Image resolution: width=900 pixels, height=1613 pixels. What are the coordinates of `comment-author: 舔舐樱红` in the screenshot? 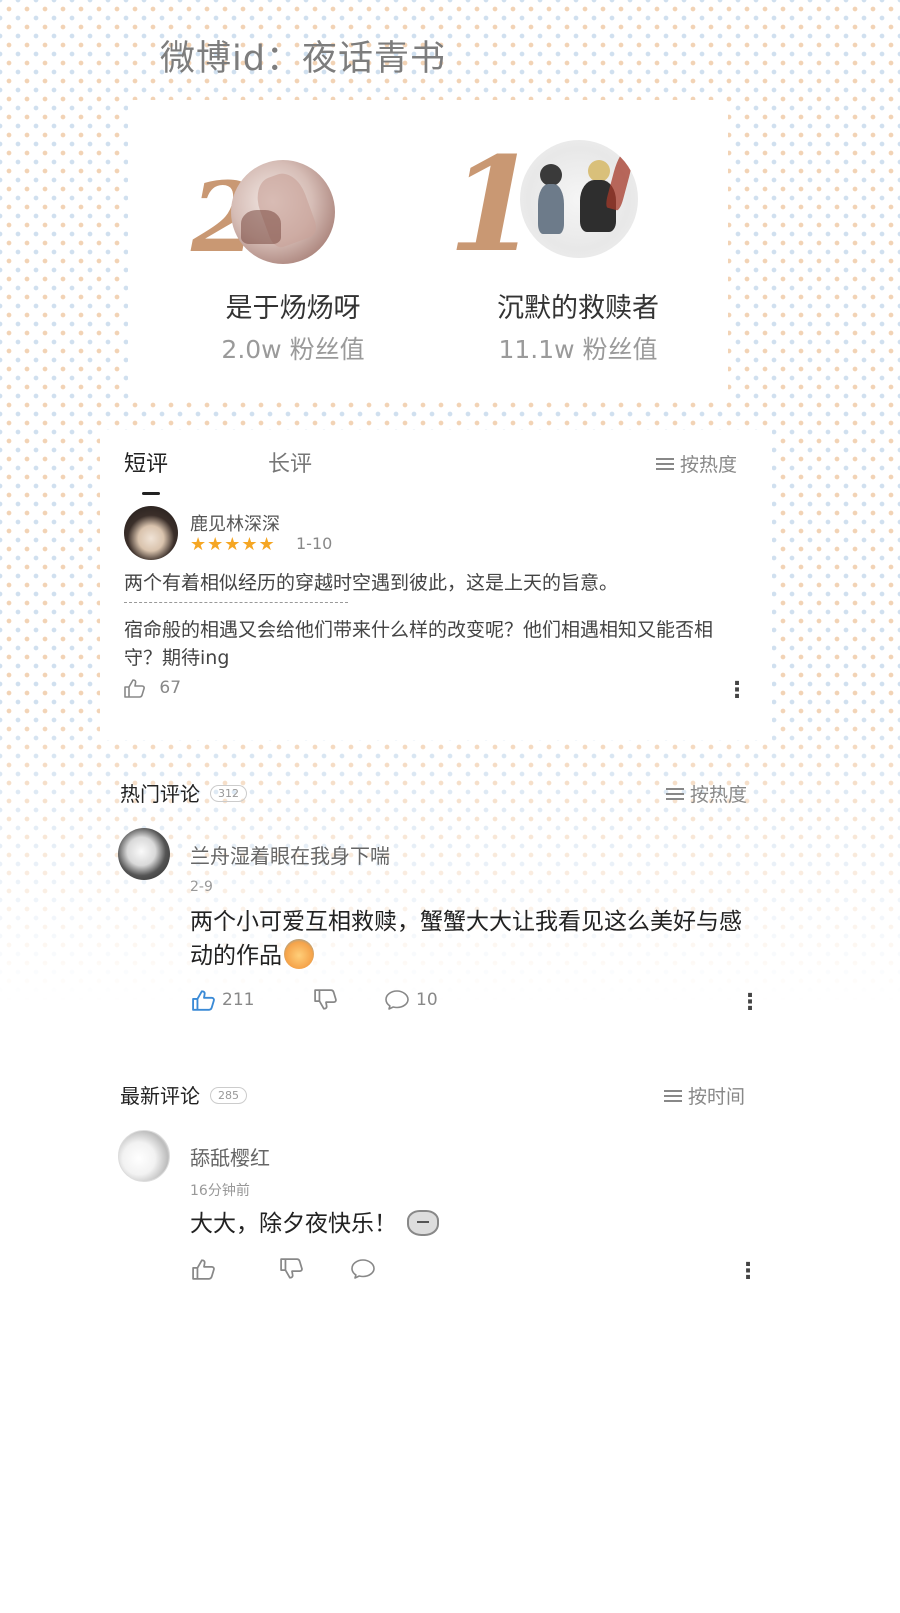 It's located at (230, 1156).